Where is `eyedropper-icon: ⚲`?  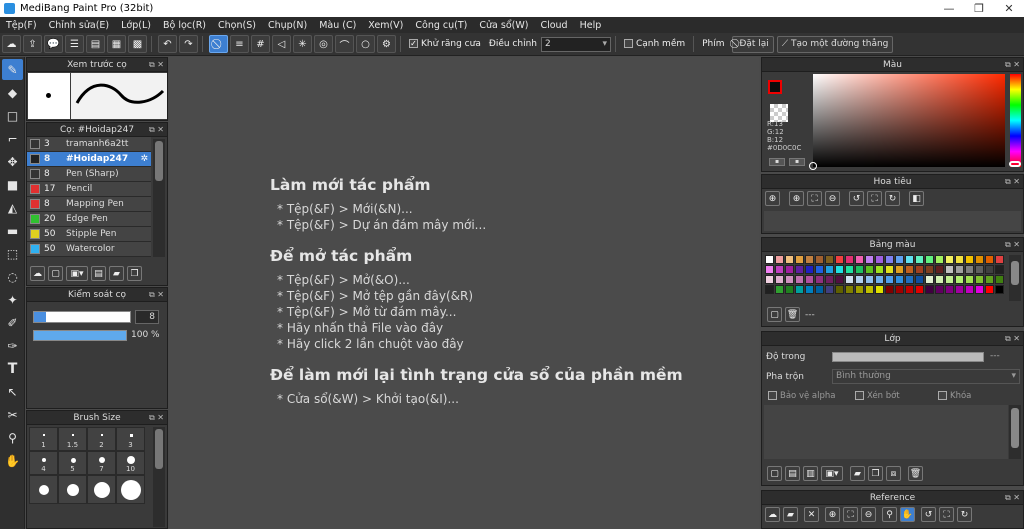
eyedropper-icon: ⚲ is located at coordinates (12, 437).